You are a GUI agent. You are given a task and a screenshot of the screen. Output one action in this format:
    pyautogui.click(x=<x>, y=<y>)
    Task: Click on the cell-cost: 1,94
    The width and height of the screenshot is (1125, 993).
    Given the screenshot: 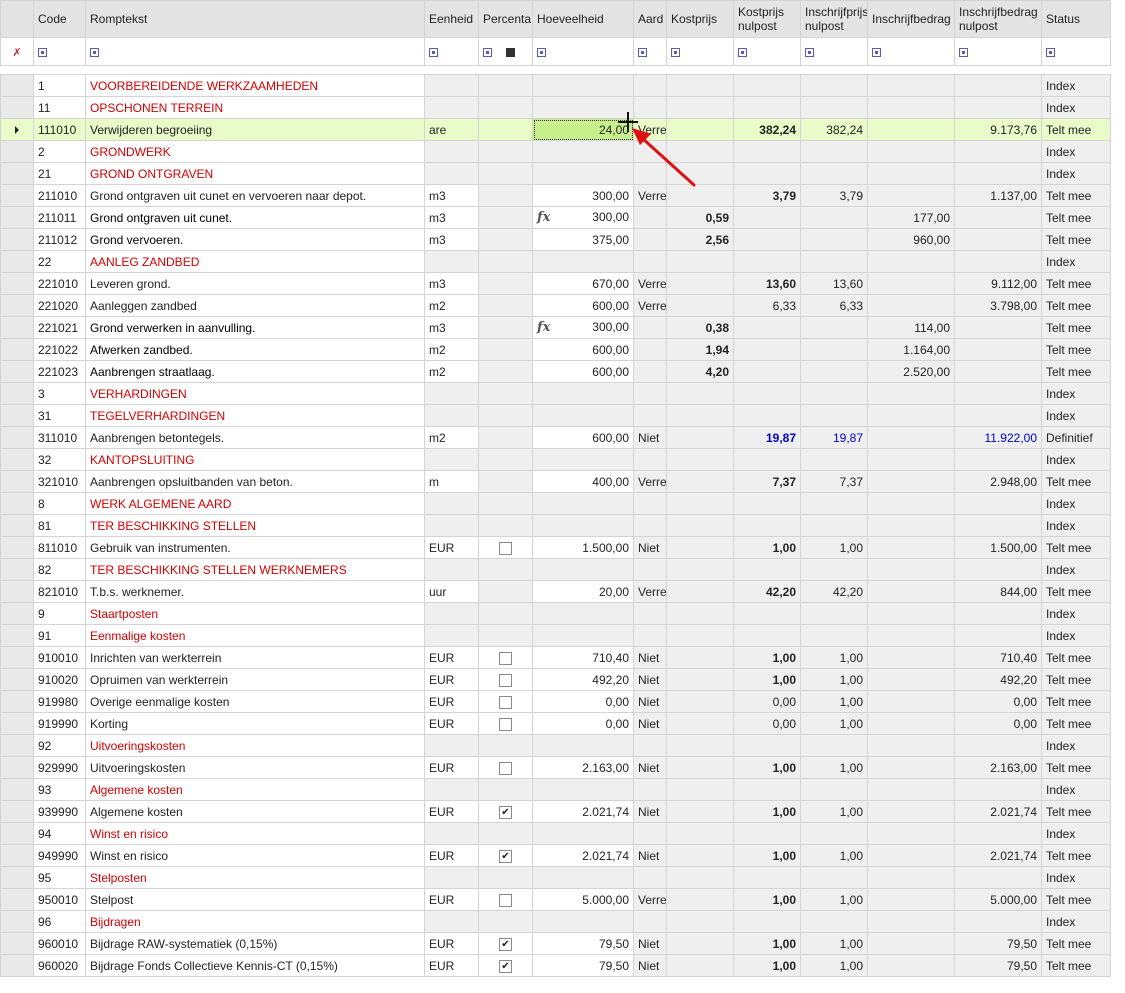 What is the action you would take?
    pyautogui.click(x=700, y=349)
    